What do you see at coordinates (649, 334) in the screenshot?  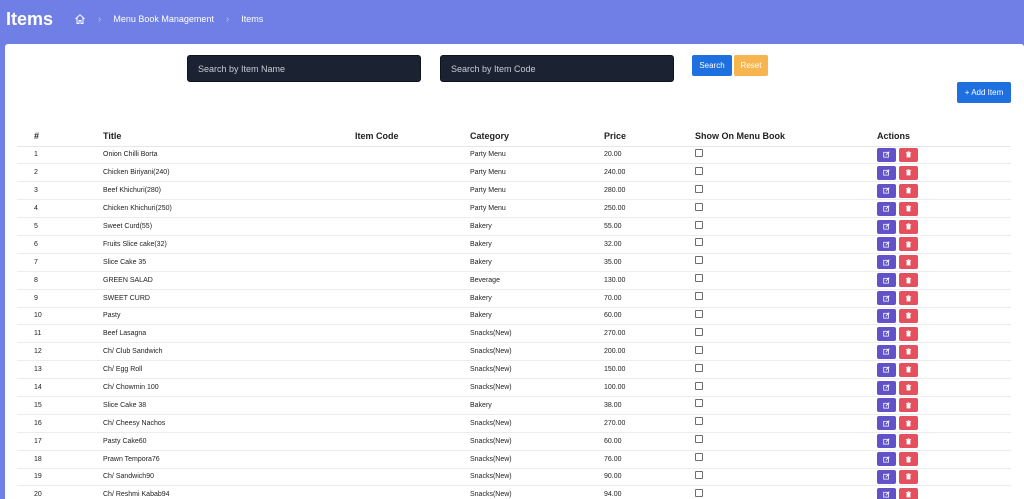 I see `row-price: 270.00` at bounding box center [649, 334].